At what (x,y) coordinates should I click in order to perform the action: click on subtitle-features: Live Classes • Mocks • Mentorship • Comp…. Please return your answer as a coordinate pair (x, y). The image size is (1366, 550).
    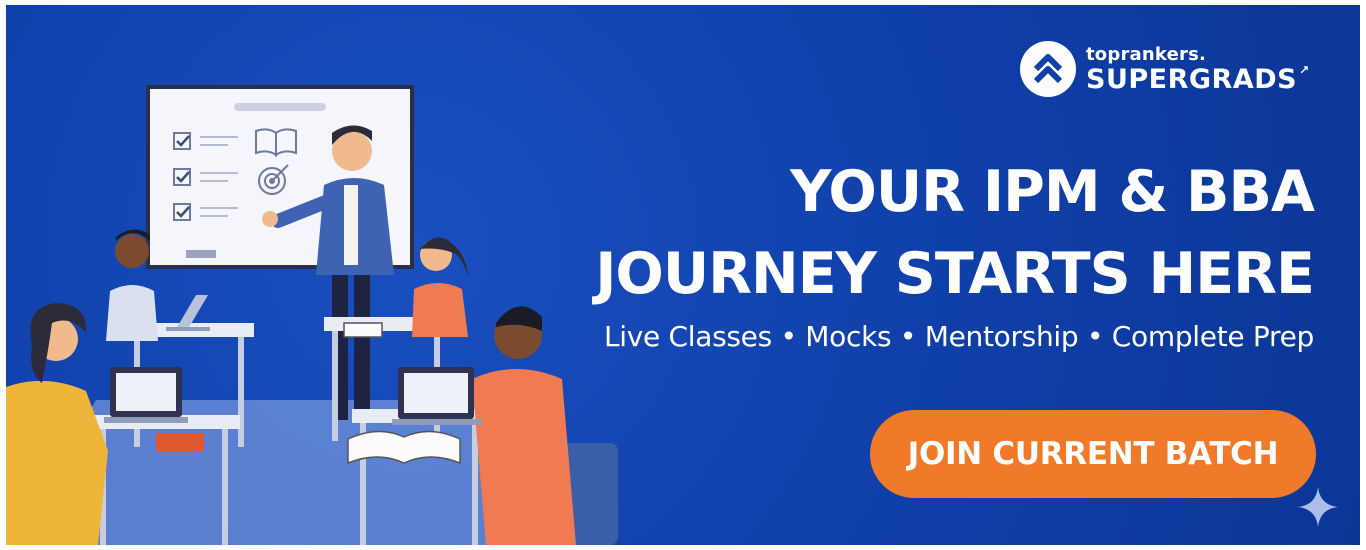
    Looking at the image, I should click on (958, 336).